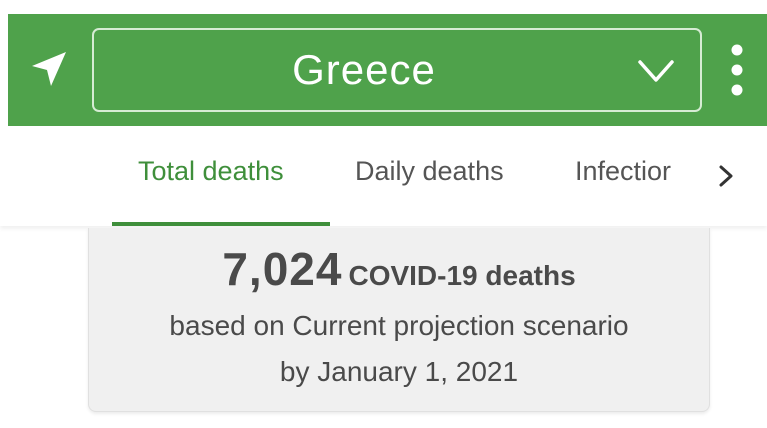 The width and height of the screenshot is (767, 428). I want to click on tab-total-deaths: Total deaths, so click(211, 171).